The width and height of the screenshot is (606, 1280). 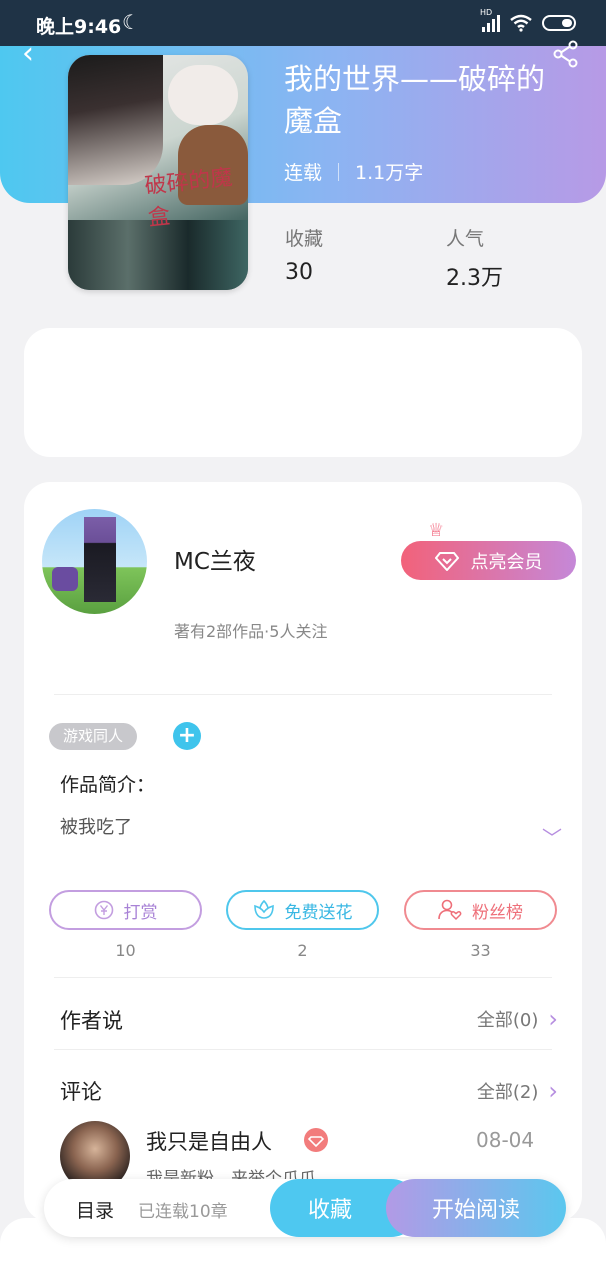 What do you see at coordinates (316, 1140) in the screenshot?
I see `vip-badge-icon` at bounding box center [316, 1140].